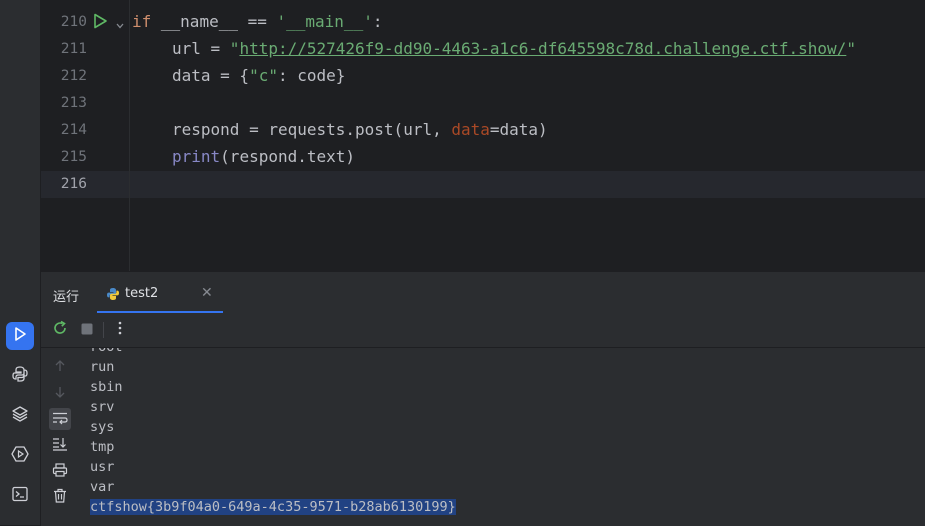 The width and height of the screenshot is (925, 526). I want to click on output-line: srv, so click(102, 407).